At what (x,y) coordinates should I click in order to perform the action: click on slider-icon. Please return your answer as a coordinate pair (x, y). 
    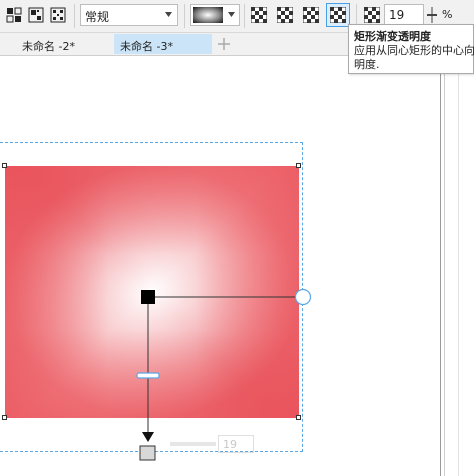
    Looking at the image, I should click on (432, 15).